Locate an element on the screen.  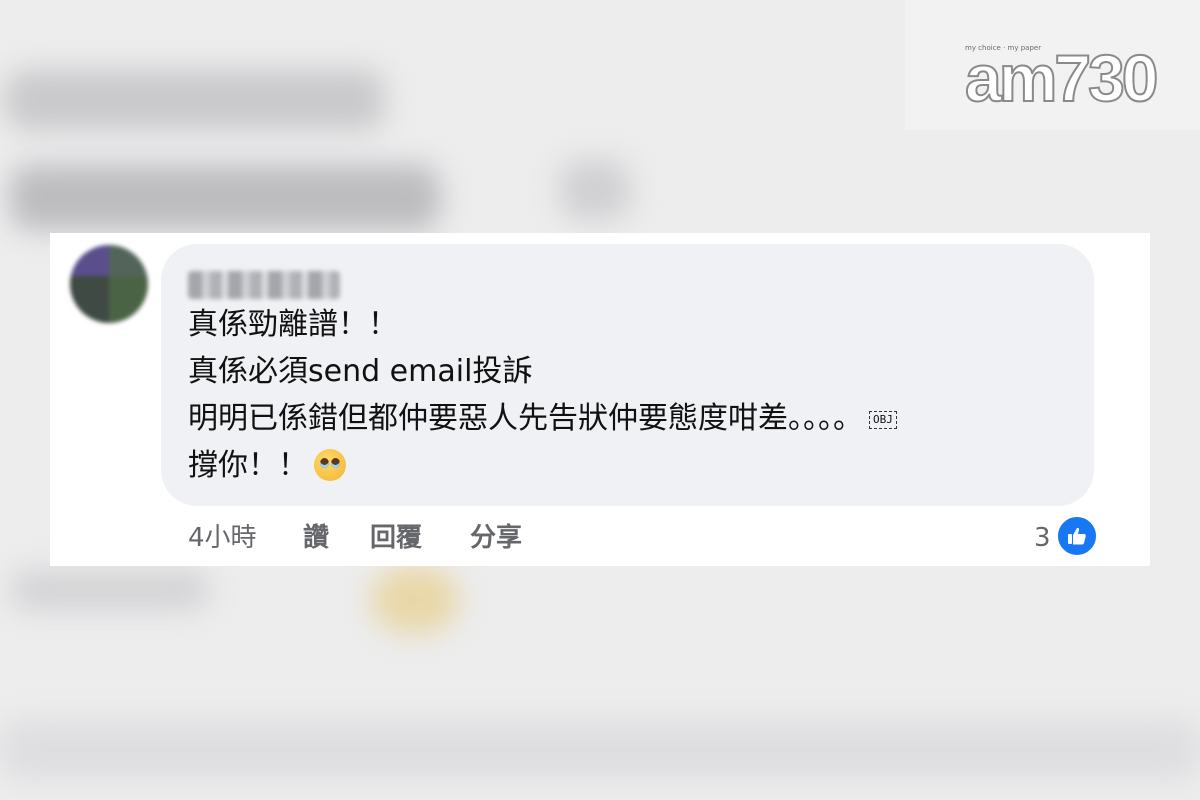
comment-line-text: 明明已係錯但都仲要惡人先告狀仲要態度咁差。。。。 is located at coordinates (525, 418).